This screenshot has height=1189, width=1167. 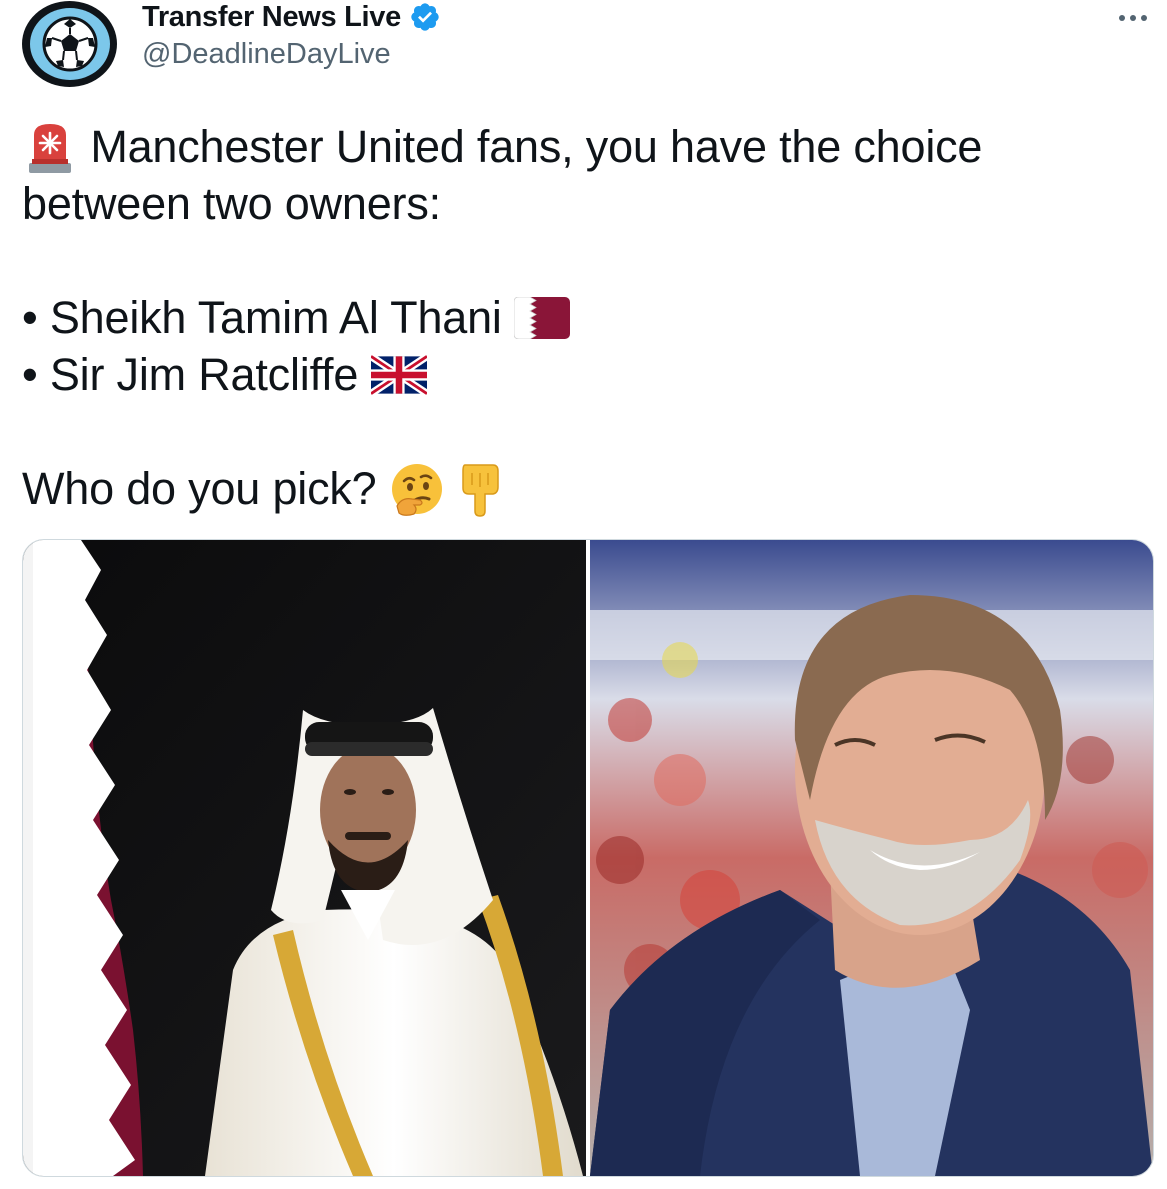 I want to click on tweet-question-text: Who do you pick?, so click(x=199, y=489).